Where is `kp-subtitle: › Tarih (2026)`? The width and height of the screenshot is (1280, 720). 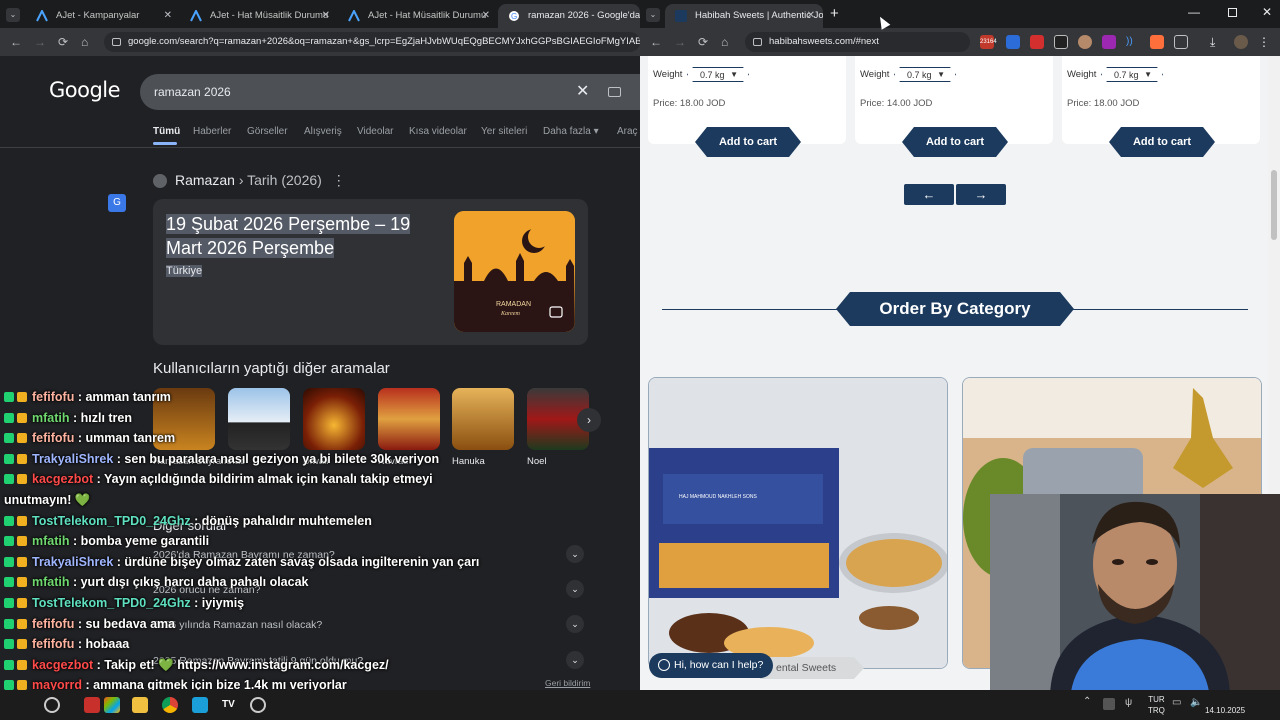 kp-subtitle: › Tarih (2026) is located at coordinates (280, 180).